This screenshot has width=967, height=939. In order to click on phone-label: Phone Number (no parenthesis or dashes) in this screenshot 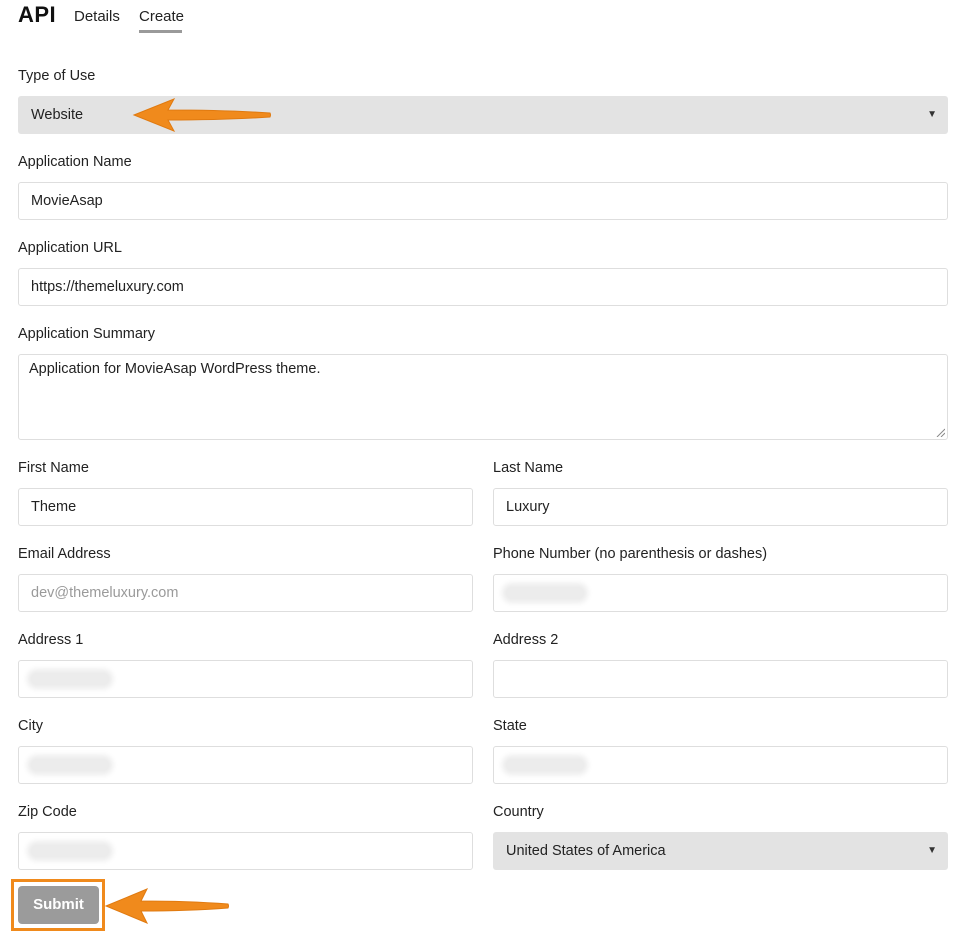, I will do `click(630, 554)`.